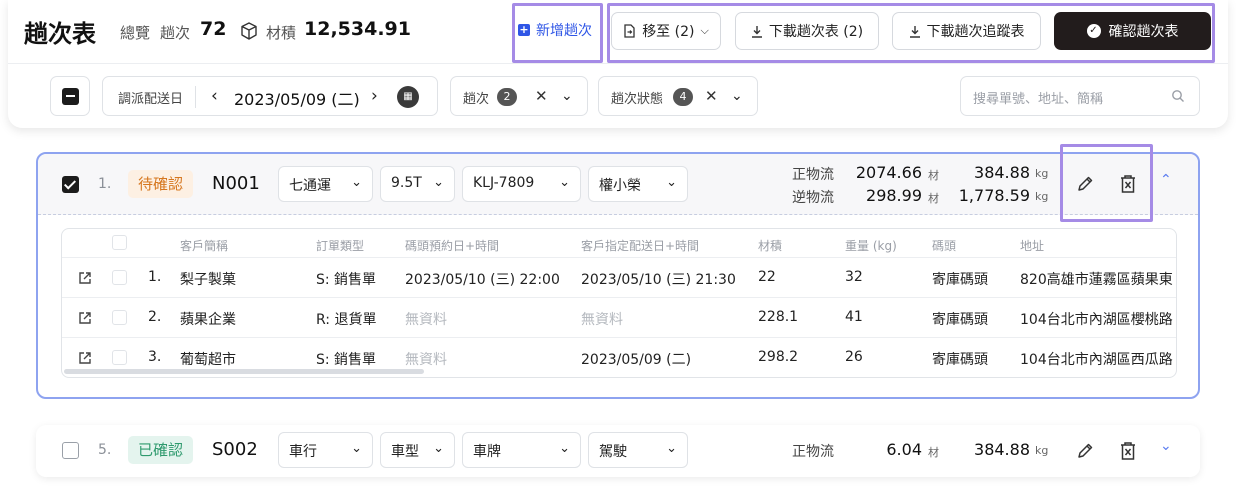  Describe the element at coordinates (1096, 360) in the screenshot. I see `address: 104台北市內湖區西瓜路` at that location.